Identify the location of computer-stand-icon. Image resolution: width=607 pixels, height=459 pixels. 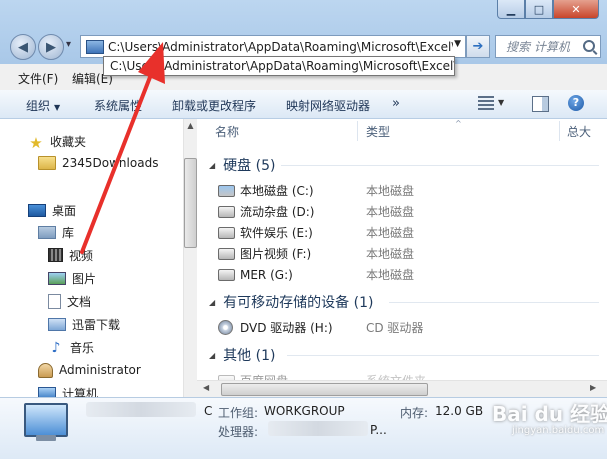
(46, 438).